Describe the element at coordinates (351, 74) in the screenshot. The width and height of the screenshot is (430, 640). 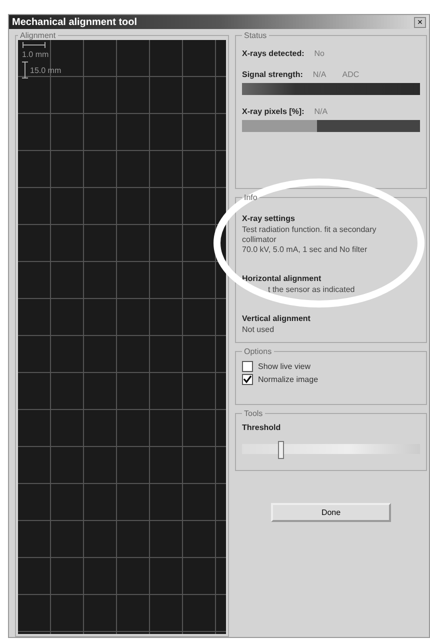
I see `unit-label: ADC` at that location.